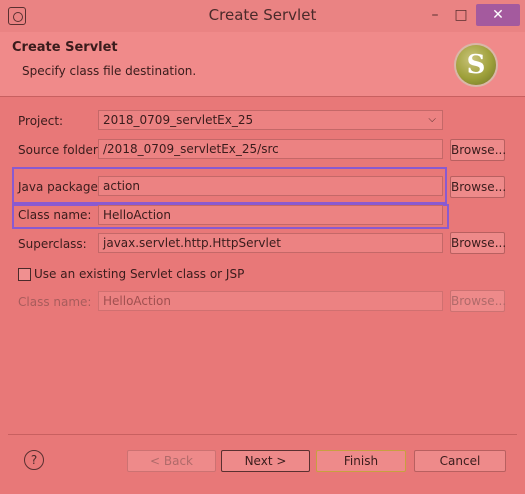 The width and height of the screenshot is (525, 494). What do you see at coordinates (476, 65) in the screenshot?
I see `servlet-logo-icon: S` at bounding box center [476, 65].